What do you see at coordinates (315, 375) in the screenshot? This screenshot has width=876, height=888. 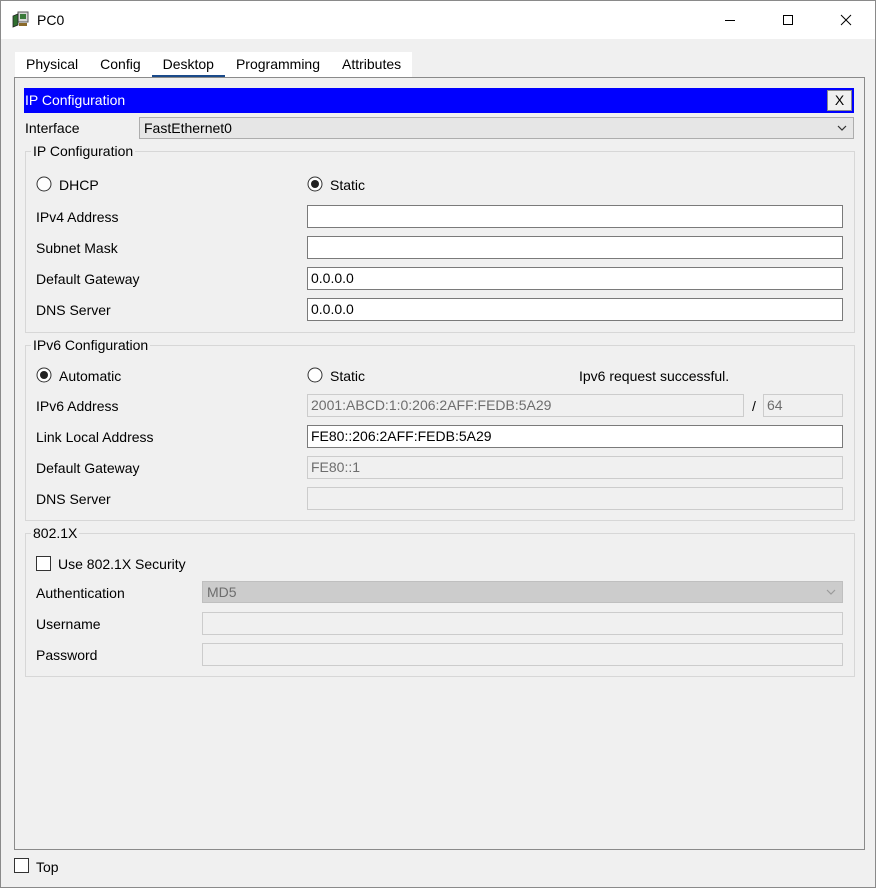 I see `ipv6-static-radio` at bounding box center [315, 375].